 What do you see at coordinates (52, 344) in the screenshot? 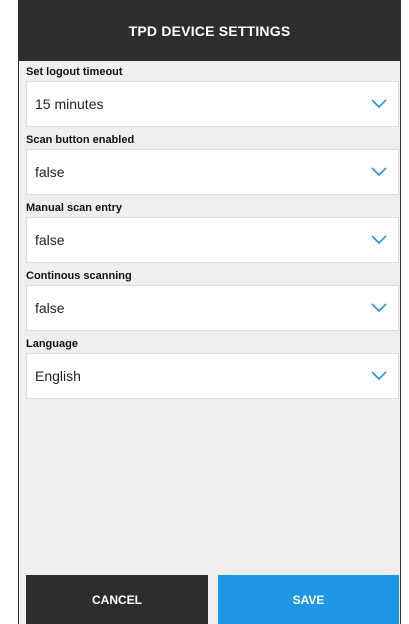
I see `language-label: Language` at bounding box center [52, 344].